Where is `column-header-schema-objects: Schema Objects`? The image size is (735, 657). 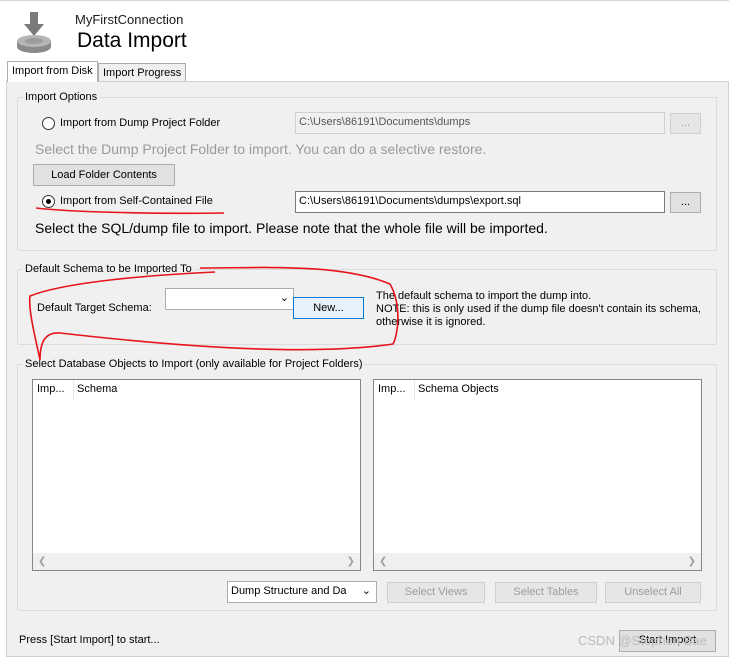
column-header-schema-objects: Schema Objects is located at coordinates (458, 389).